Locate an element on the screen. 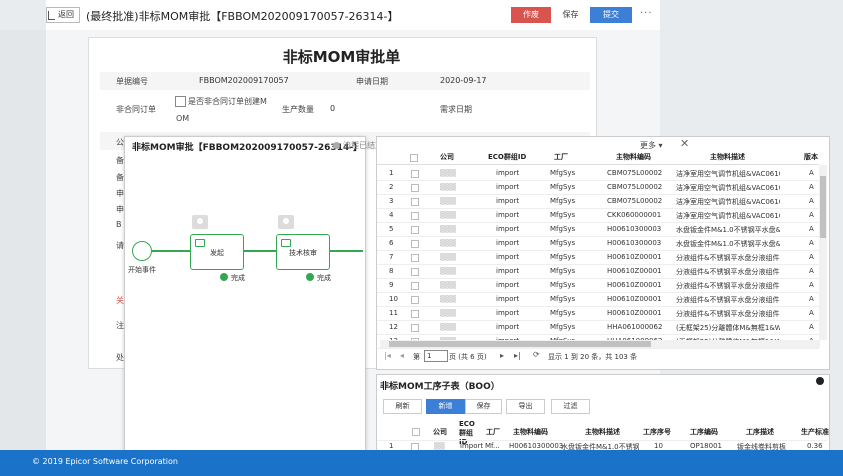 The width and height of the screenshot is (843, 476). refresh-button: 刷新 is located at coordinates (402, 406).